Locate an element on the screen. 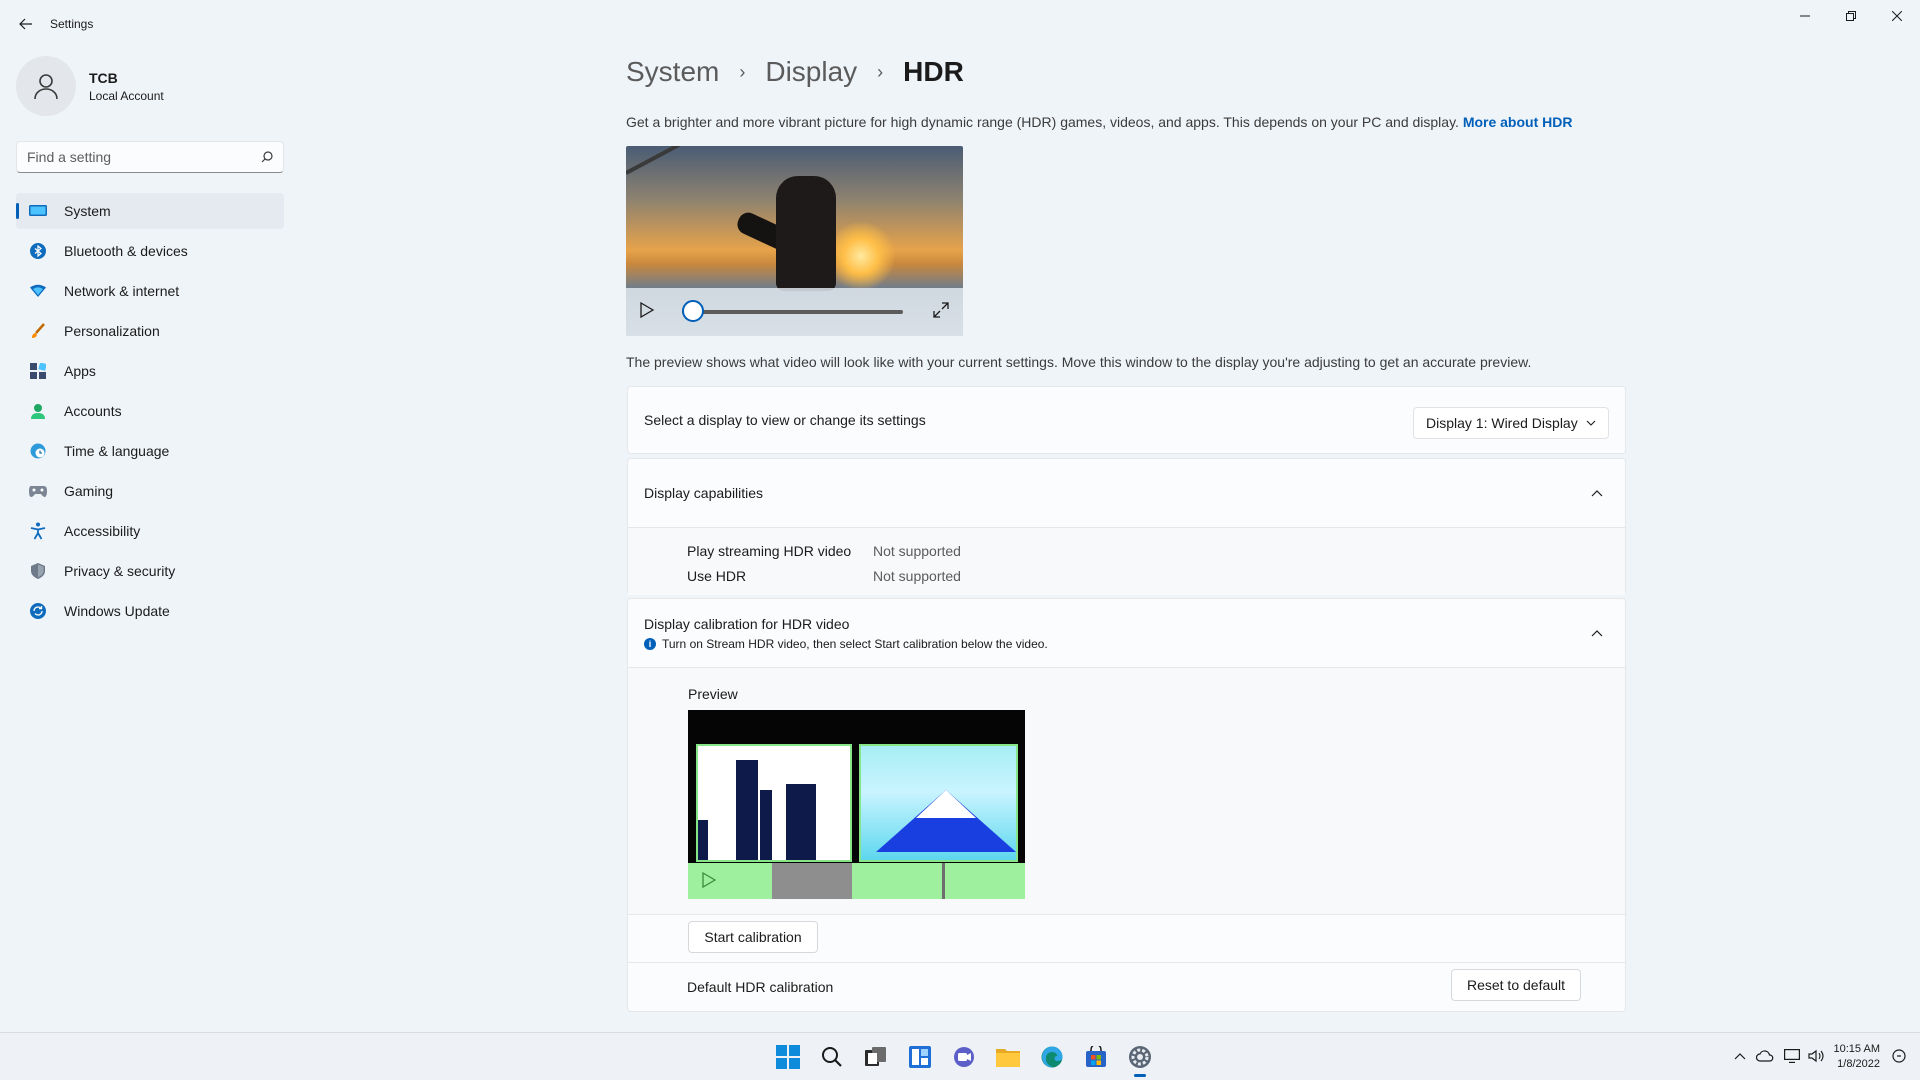  video-seek-slider is located at coordinates (792, 311).